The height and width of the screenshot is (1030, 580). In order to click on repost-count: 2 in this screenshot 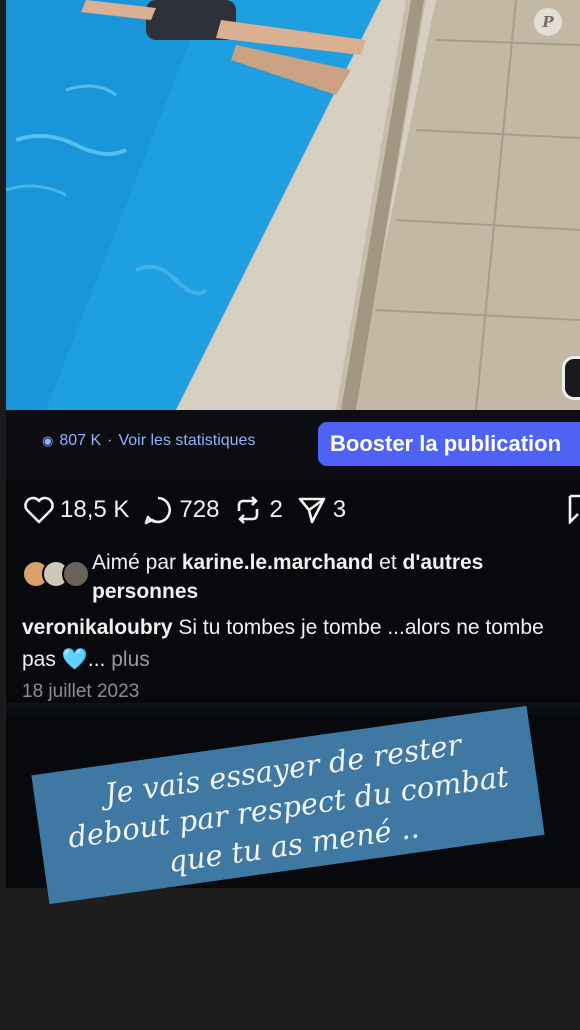, I will do `click(276, 509)`.